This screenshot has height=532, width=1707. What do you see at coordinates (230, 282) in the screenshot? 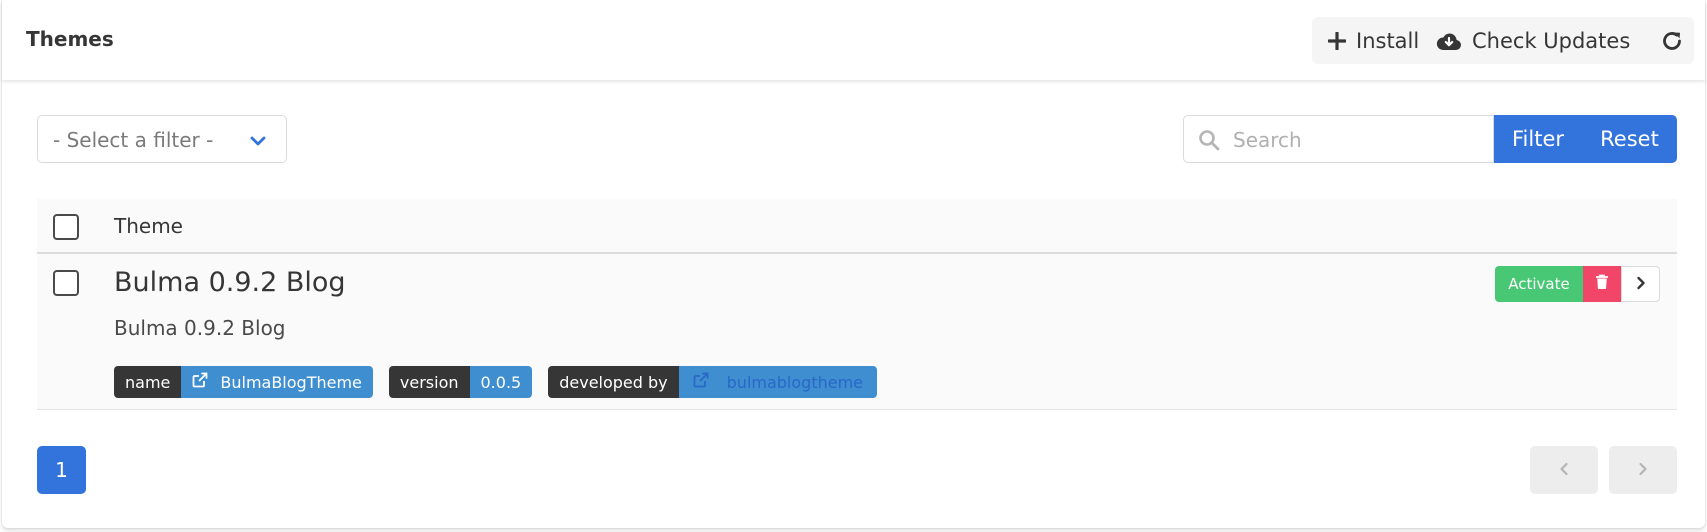
I see `theme-title: Bulma 0.9.2 Blog` at bounding box center [230, 282].